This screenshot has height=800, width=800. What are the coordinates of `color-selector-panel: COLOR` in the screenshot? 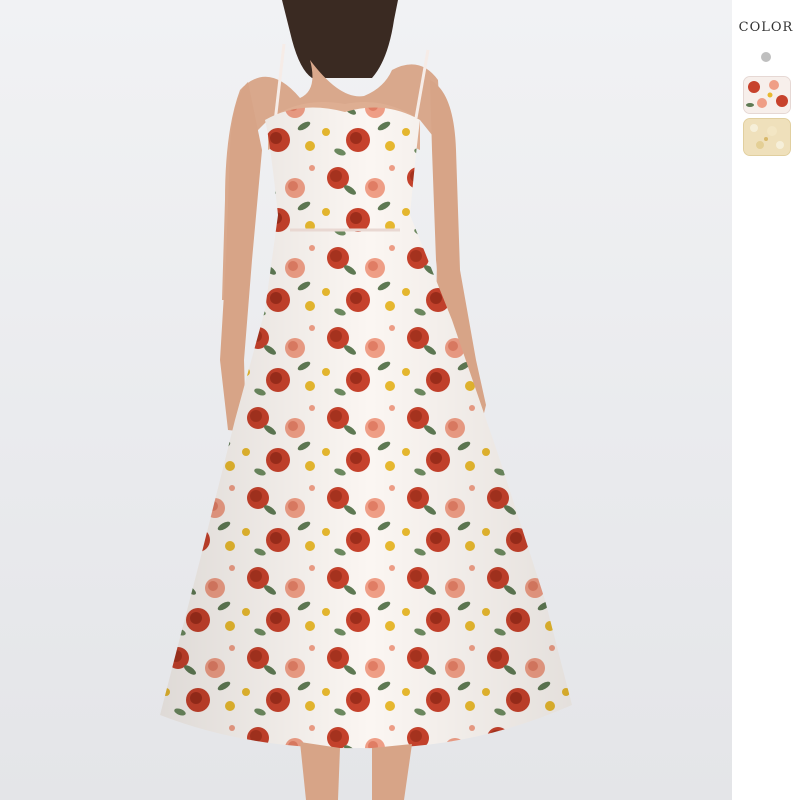 It's located at (766, 400).